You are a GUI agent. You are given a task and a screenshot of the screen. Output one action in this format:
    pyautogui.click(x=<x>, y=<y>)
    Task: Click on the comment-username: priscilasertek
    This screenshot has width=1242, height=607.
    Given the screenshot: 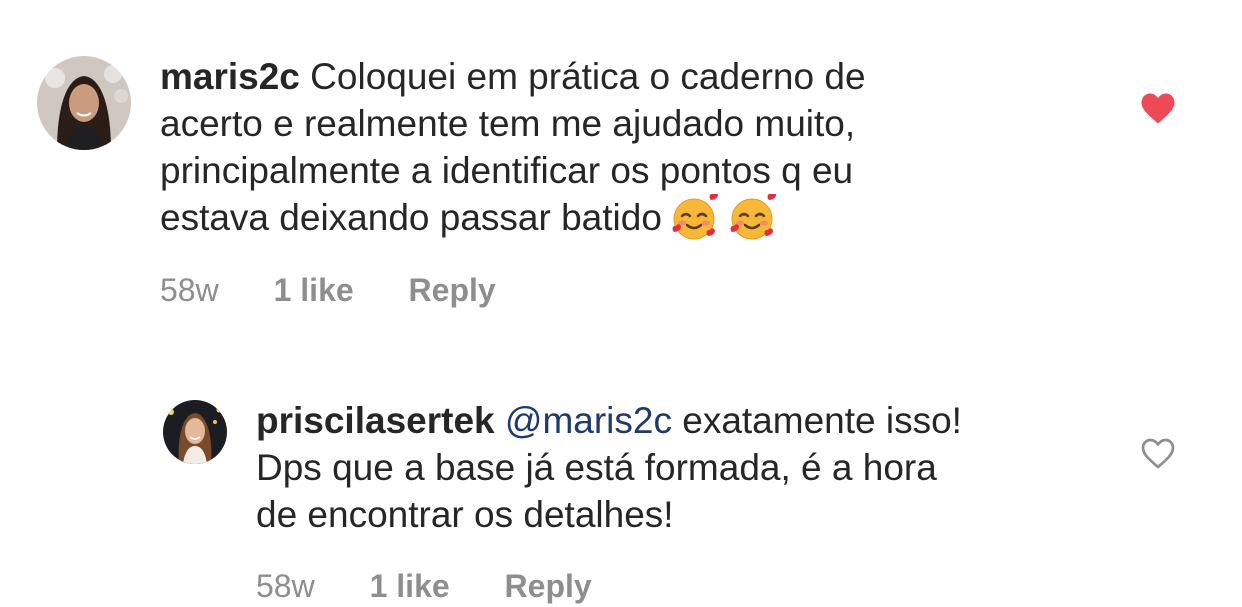 What is the action you would take?
    pyautogui.click(x=375, y=420)
    